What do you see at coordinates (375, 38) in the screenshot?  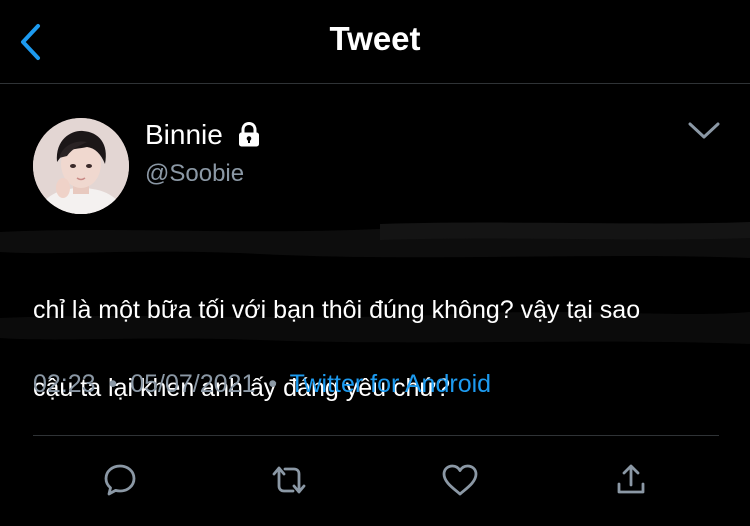 I see `page-title: Tweet` at bounding box center [375, 38].